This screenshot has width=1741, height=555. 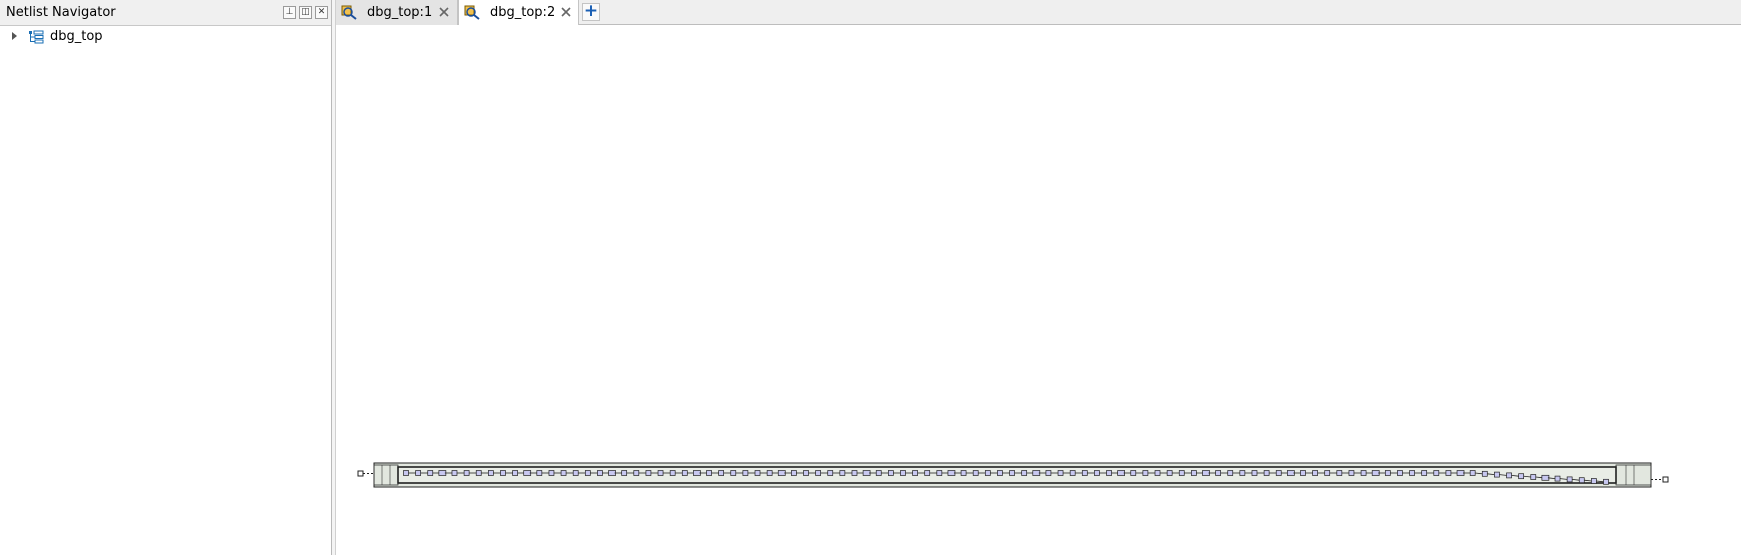 I want to click on restore-icon: ◫, so click(x=305, y=12).